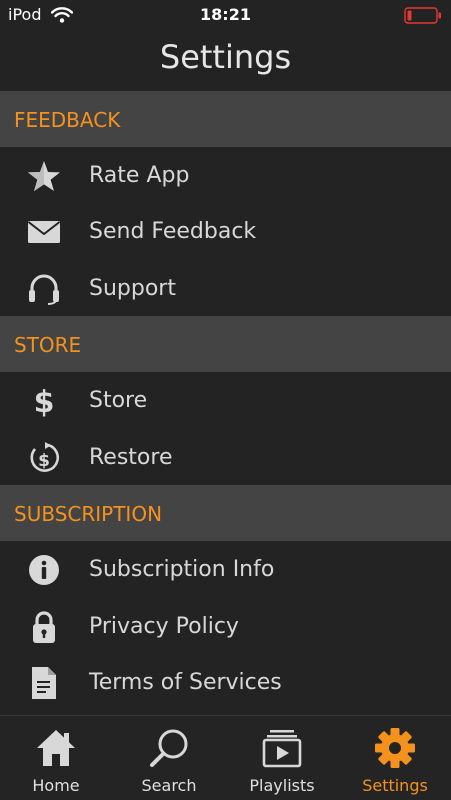 The height and width of the screenshot is (800, 451). I want to click on section-header-store: STORE, so click(225, 344).